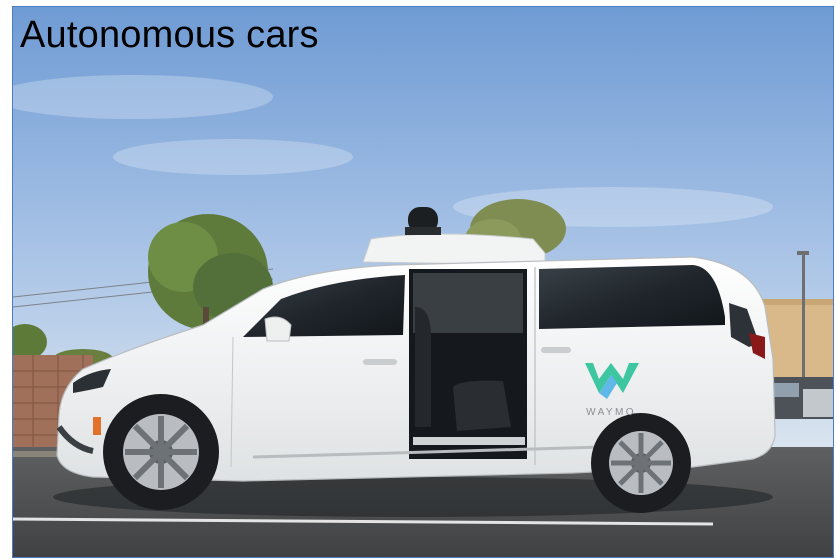  What do you see at coordinates (632, 297) in the screenshot?
I see `rear-window` at bounding box center [632, 297].